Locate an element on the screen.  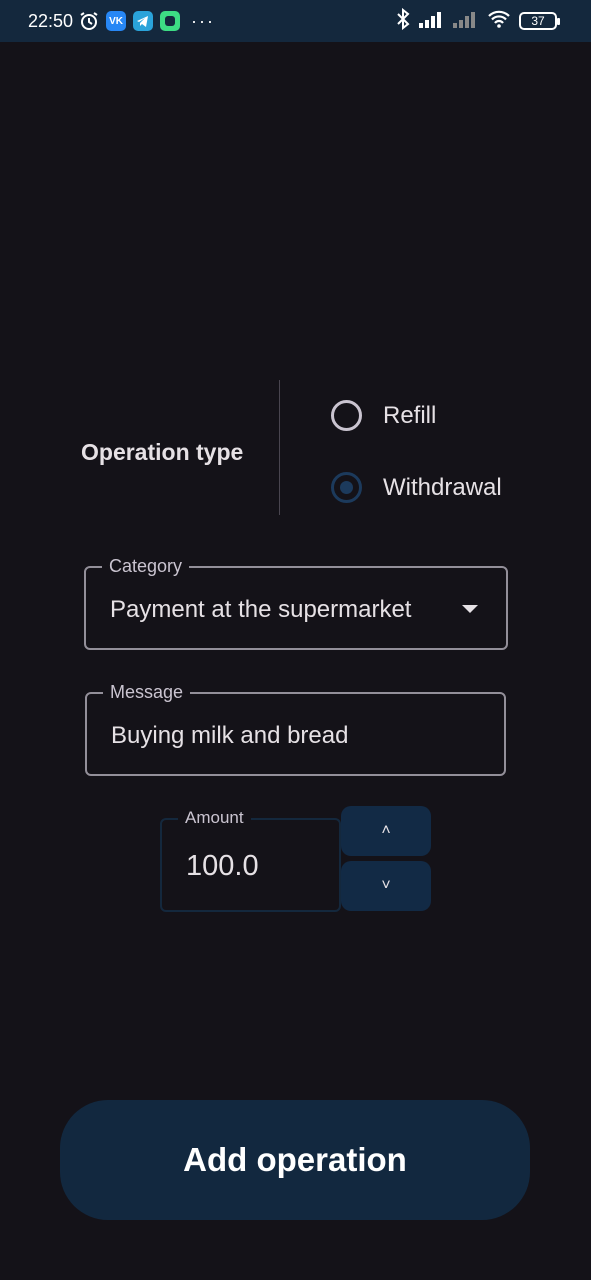
chevron-up-icon: ˄ is located at coordinates (386, 830).